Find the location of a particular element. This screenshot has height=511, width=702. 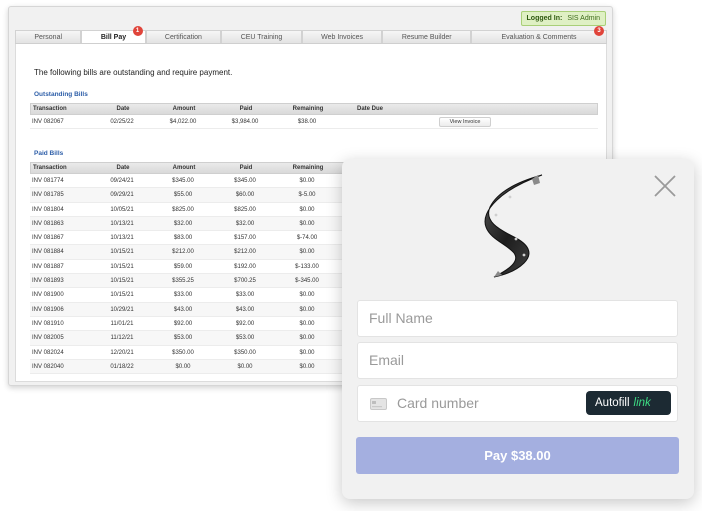

s-logo-icon is located at coordinates (513, 226).